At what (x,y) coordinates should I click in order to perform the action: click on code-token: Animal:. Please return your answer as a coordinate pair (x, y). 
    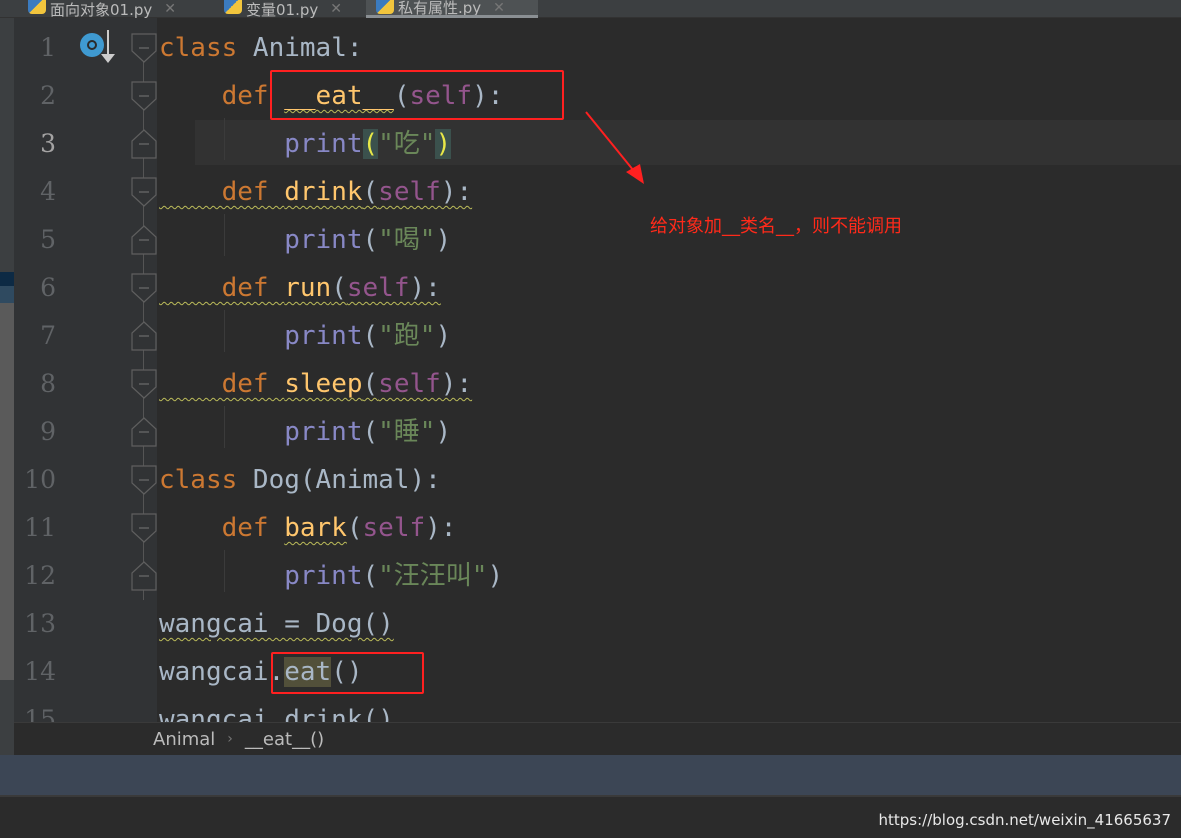
    Looking at the image, I should click on (307, 48).